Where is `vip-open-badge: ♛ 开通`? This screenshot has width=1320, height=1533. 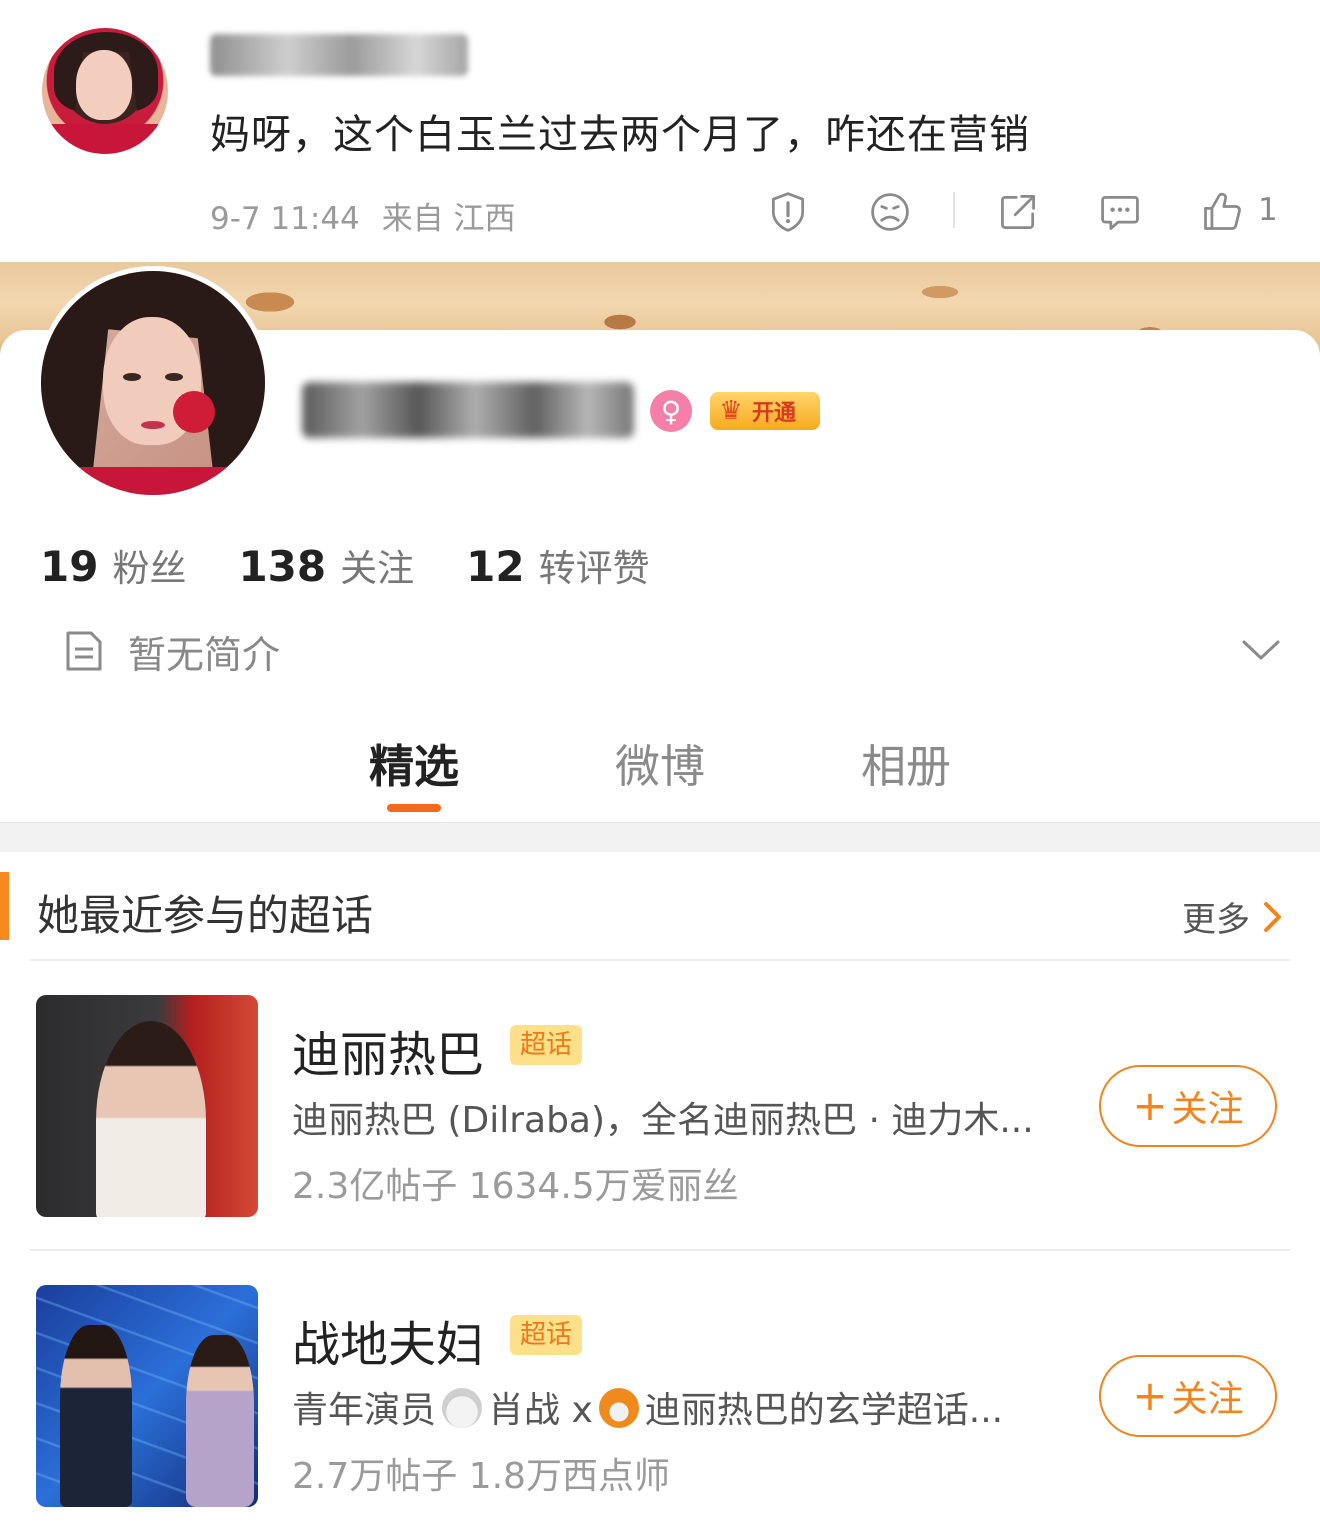
vip-open-badge: ♛ 开通 is located at coordinates (765, 411).